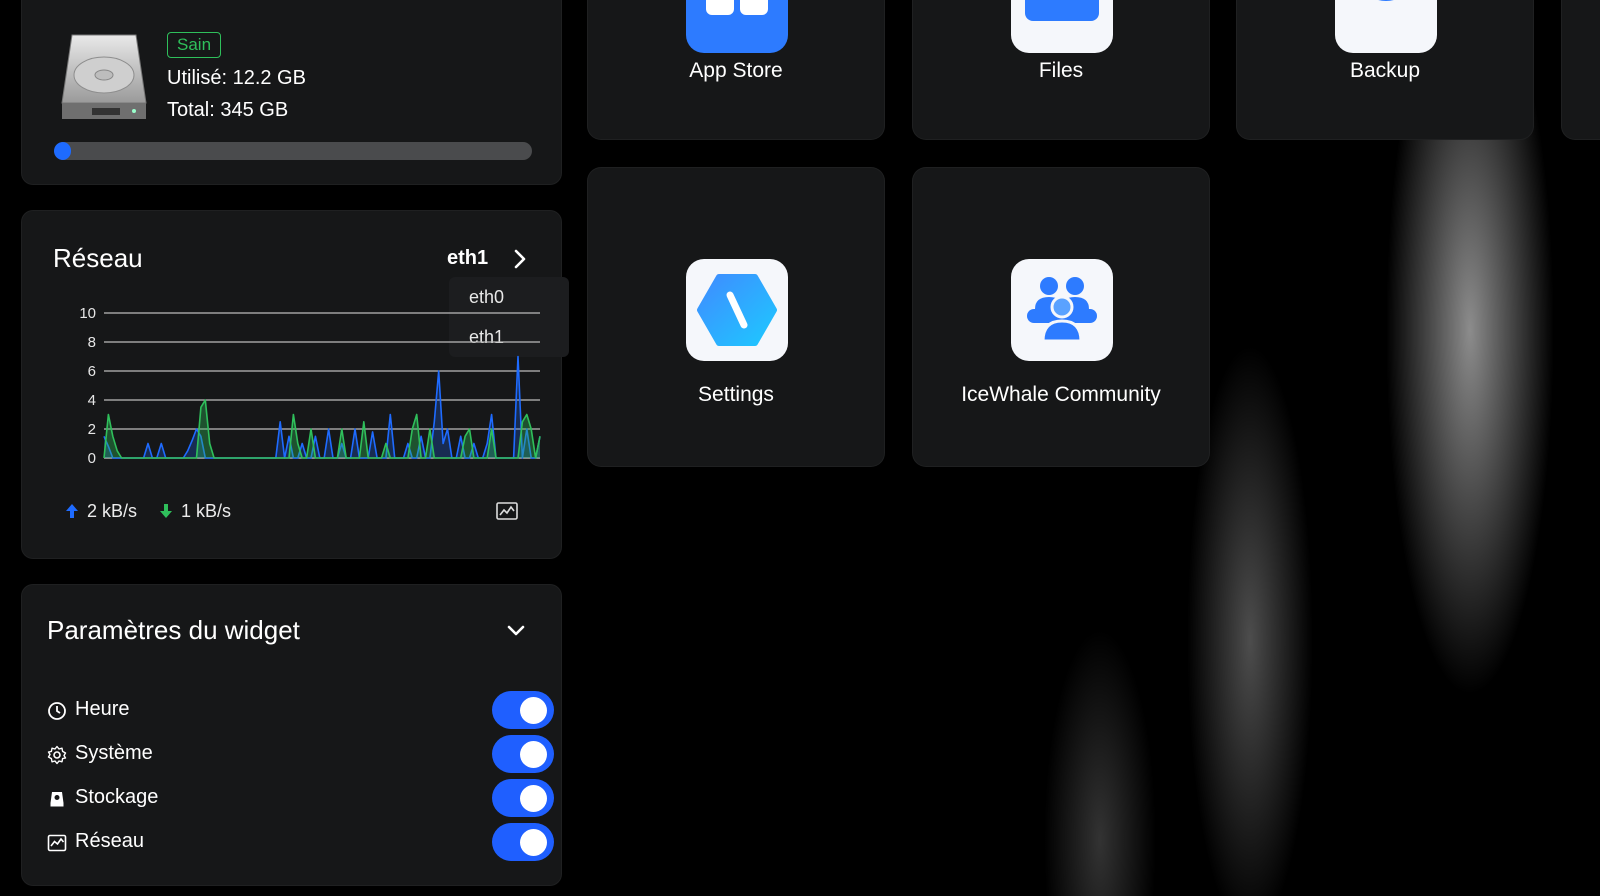 This screenshot has width=1600, height=896. Describe the element at coordinates (92, 342) in the screenshot. I see `y-tick-label: 8` at that location.